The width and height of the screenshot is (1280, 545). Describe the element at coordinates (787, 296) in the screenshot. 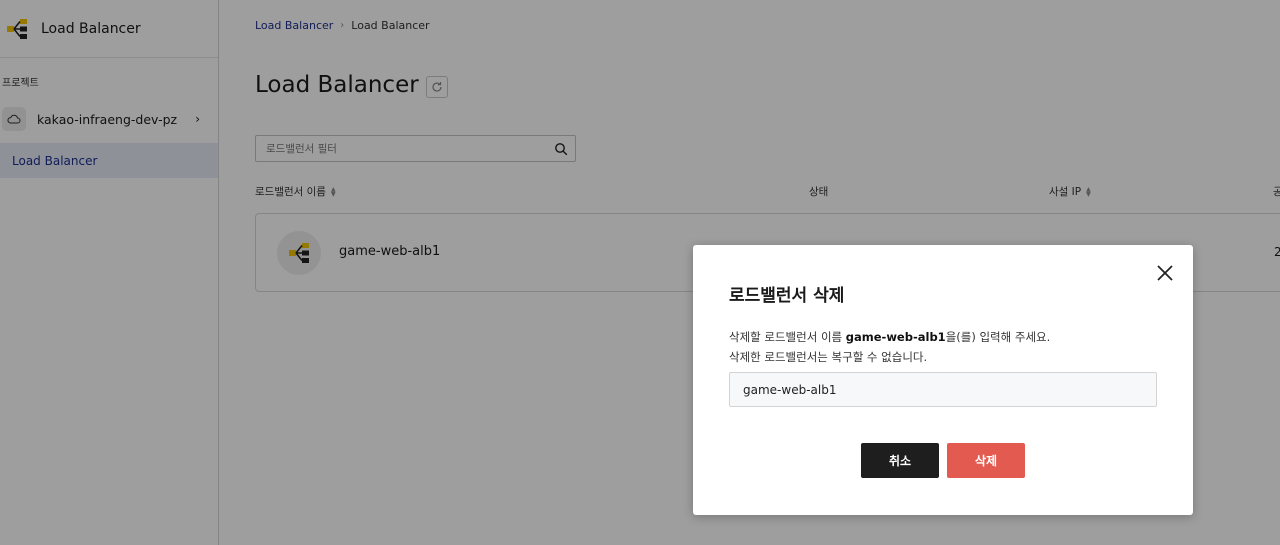

I see `modal-title: 로드밸런서 삭제` at that location.